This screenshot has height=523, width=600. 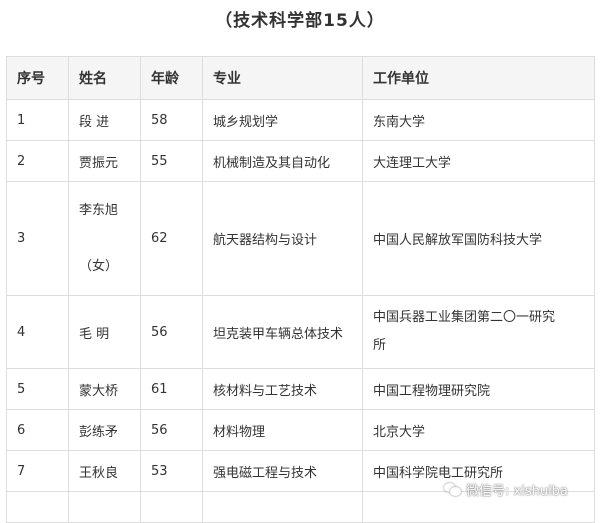 What do you see at coordinates (37, 238) in the screenshot?
I see `cell-index: 3` at bounding box center [37, 238].